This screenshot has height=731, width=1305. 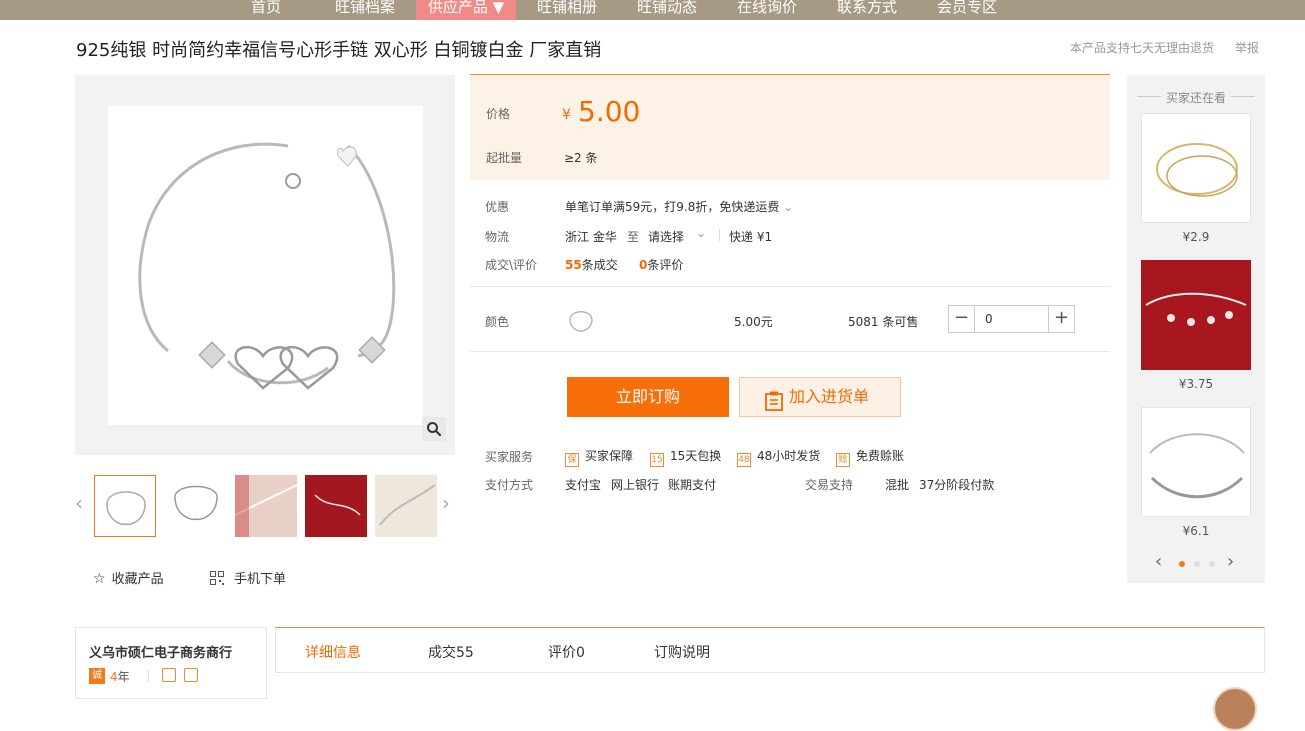 I want to click on price-label: 价格, so click(x=498, y=114).